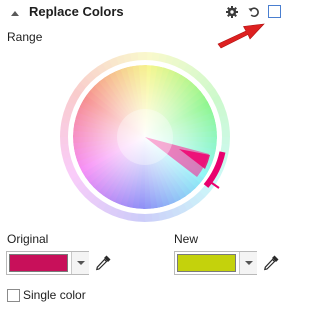  I want to click on single-color-label: Single color, so click(54, 295).